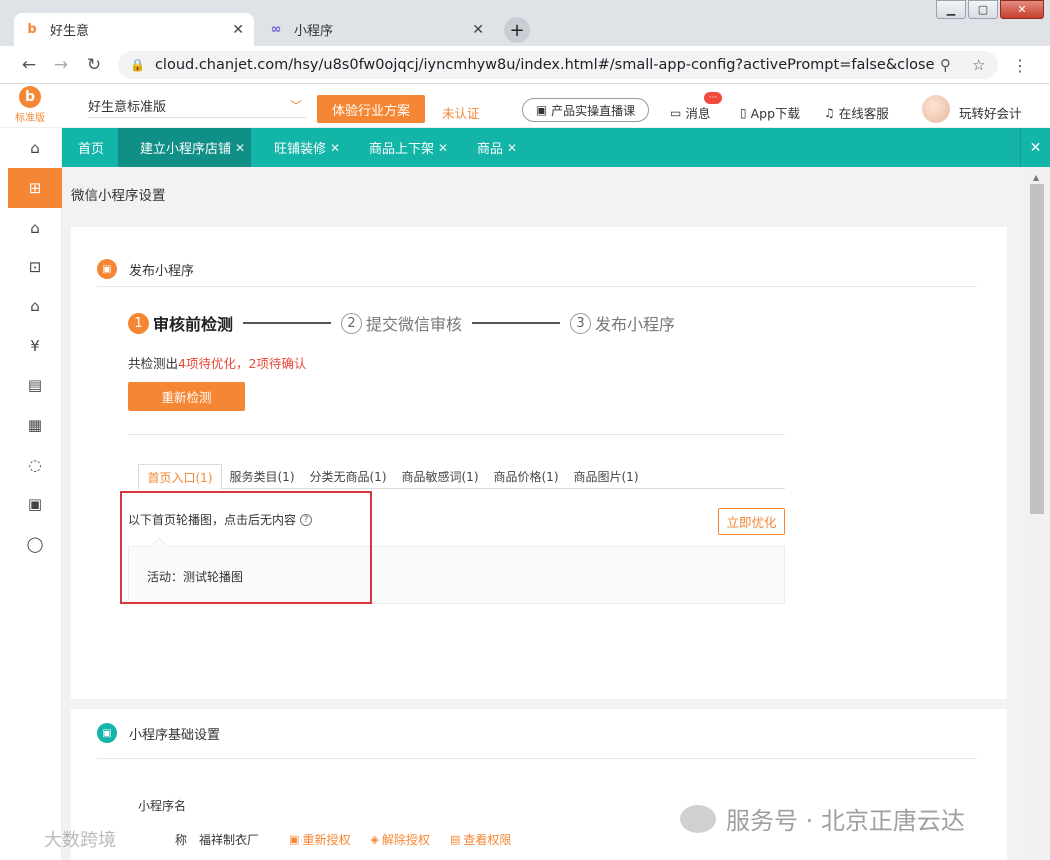 The width and height of the screenshot is (1050, 860). I want to click on star-icon: ☆, so click(978, 65).